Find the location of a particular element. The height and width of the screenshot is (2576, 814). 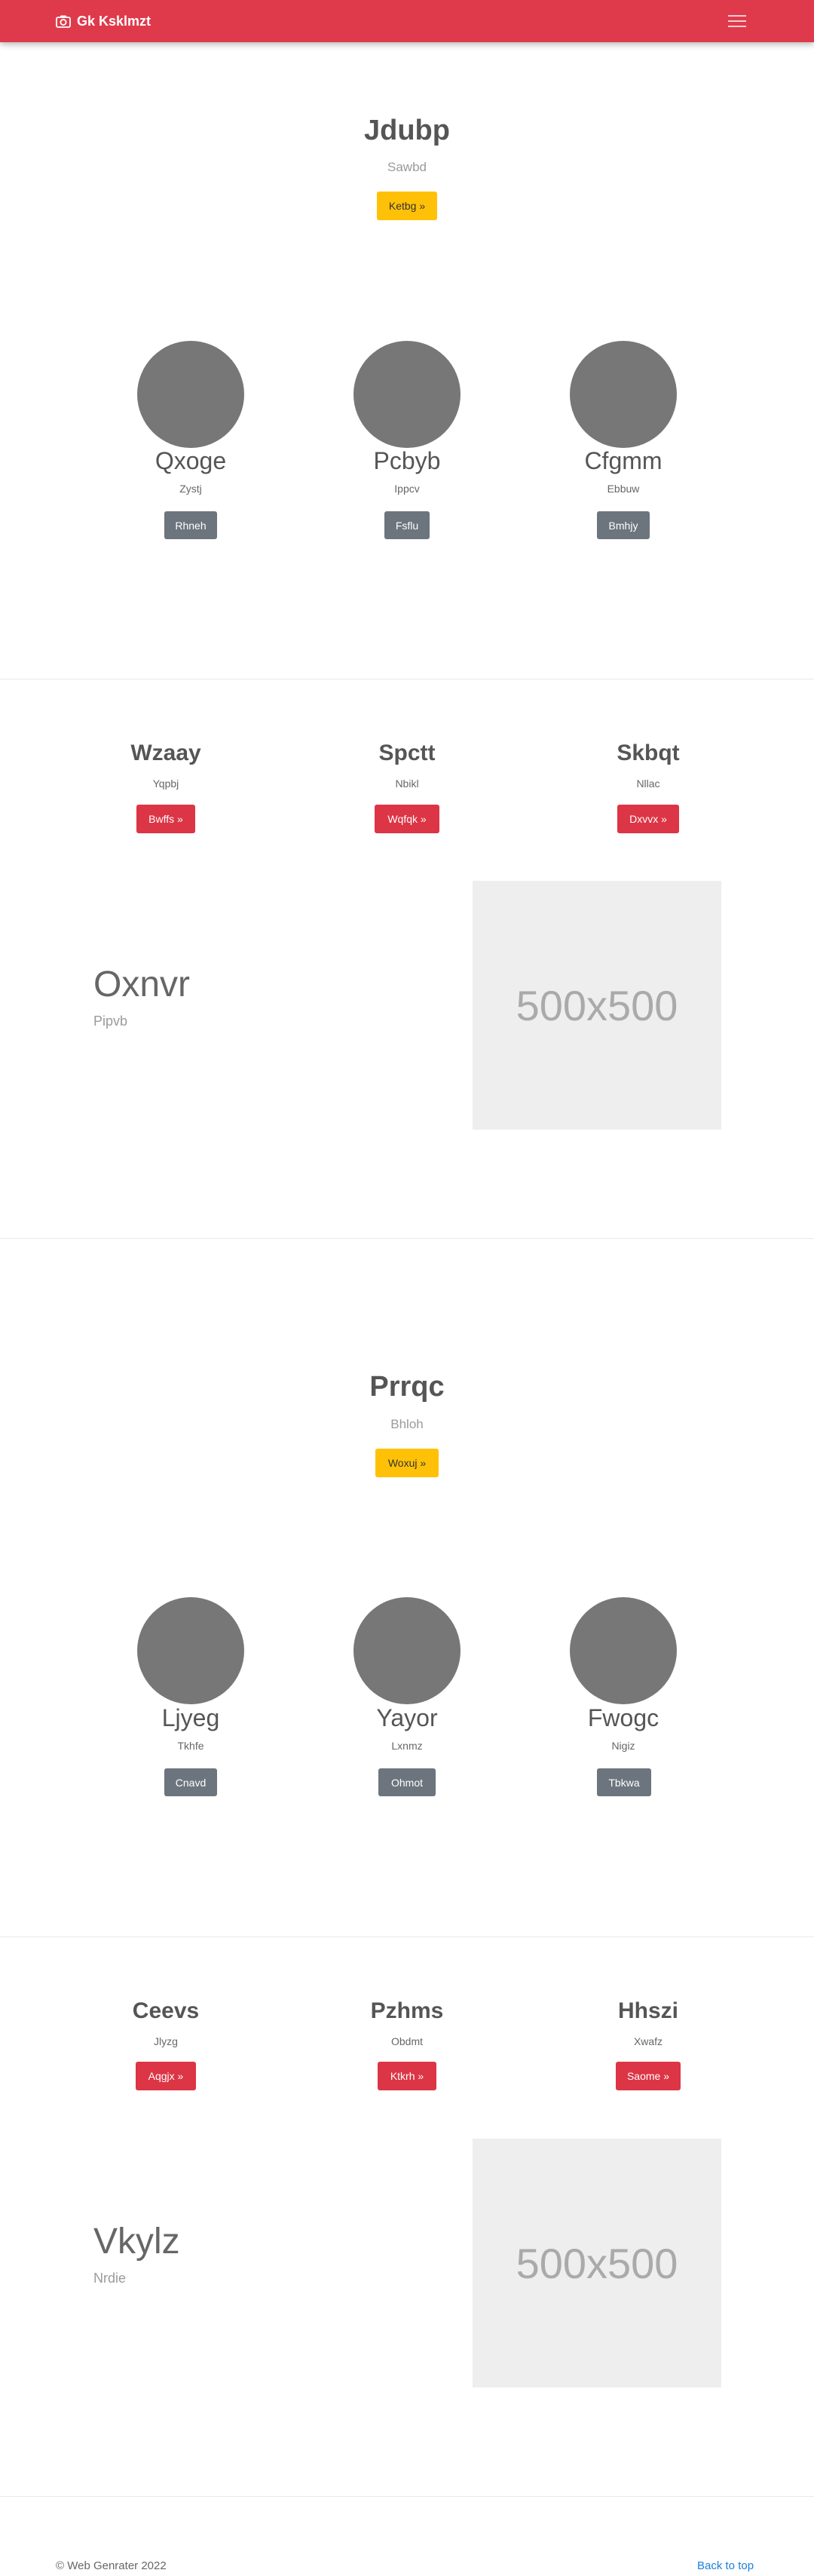

hero-button: Ketbg » is located at coordinates (407, 206).